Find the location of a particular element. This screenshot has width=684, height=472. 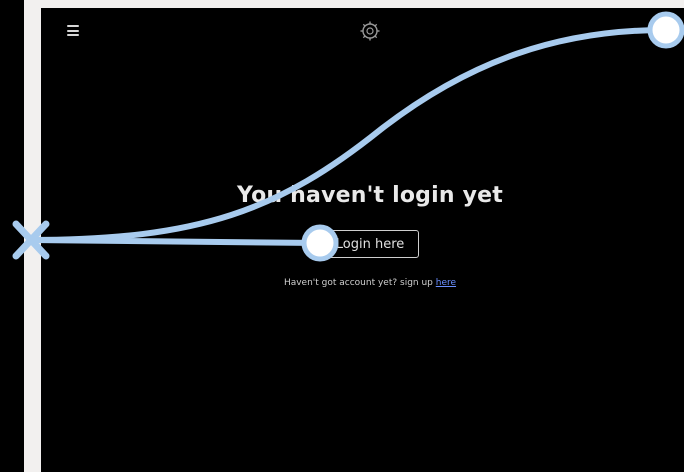

page-title: You haven't login yet is located at coordinates (370, 195).